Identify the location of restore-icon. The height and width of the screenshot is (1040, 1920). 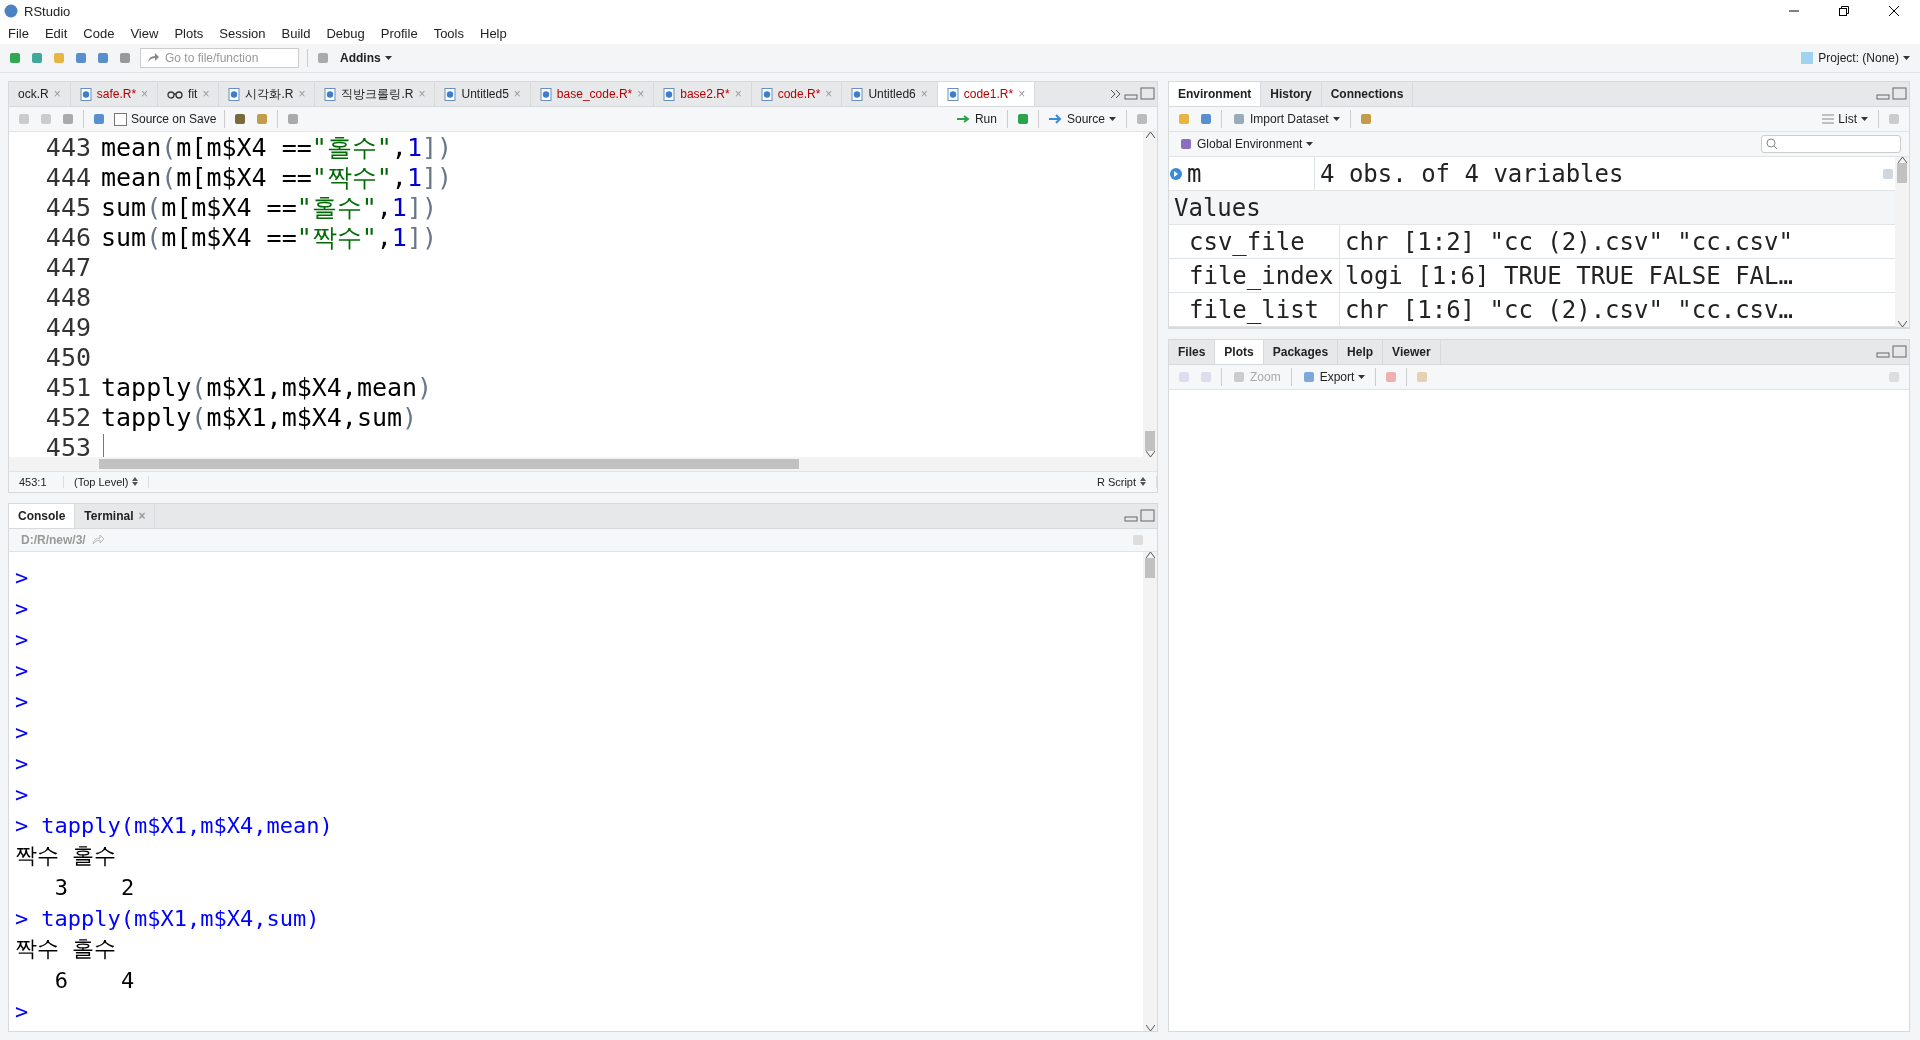
(1844, 11).